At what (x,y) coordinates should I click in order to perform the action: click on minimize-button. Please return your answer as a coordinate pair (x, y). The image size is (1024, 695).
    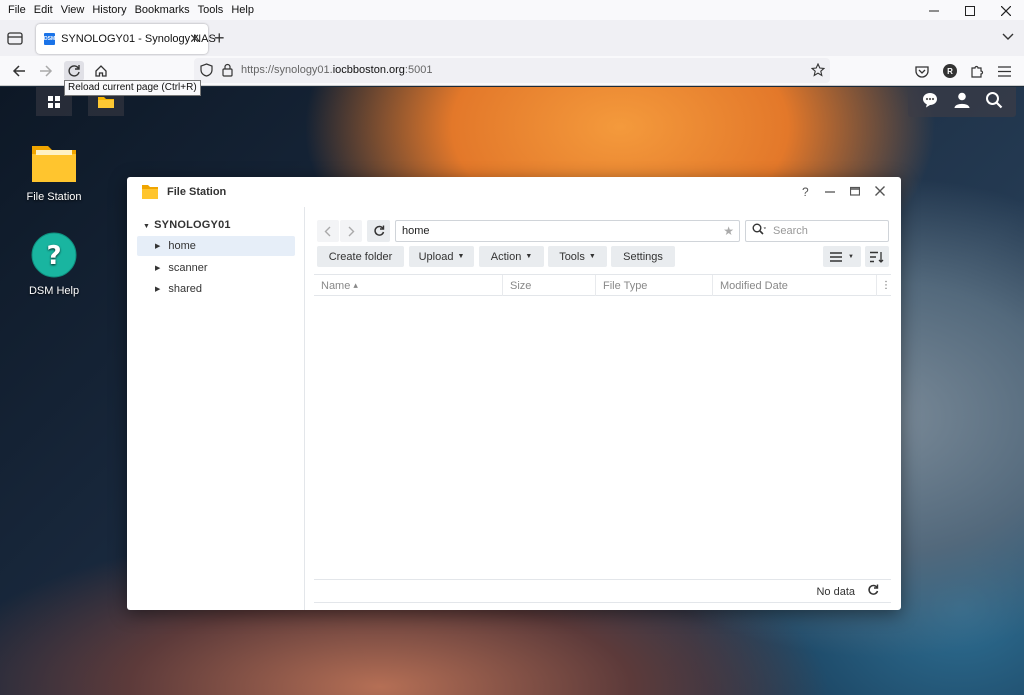
    Looking at the image, I should click on (830, 192).